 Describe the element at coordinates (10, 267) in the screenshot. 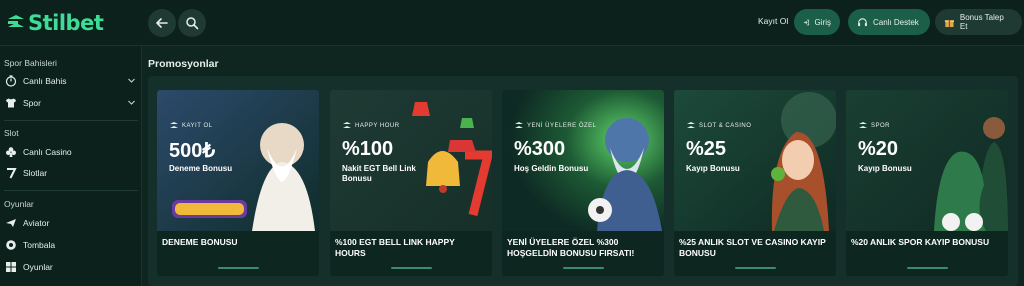

I see `games-icon` at that location.